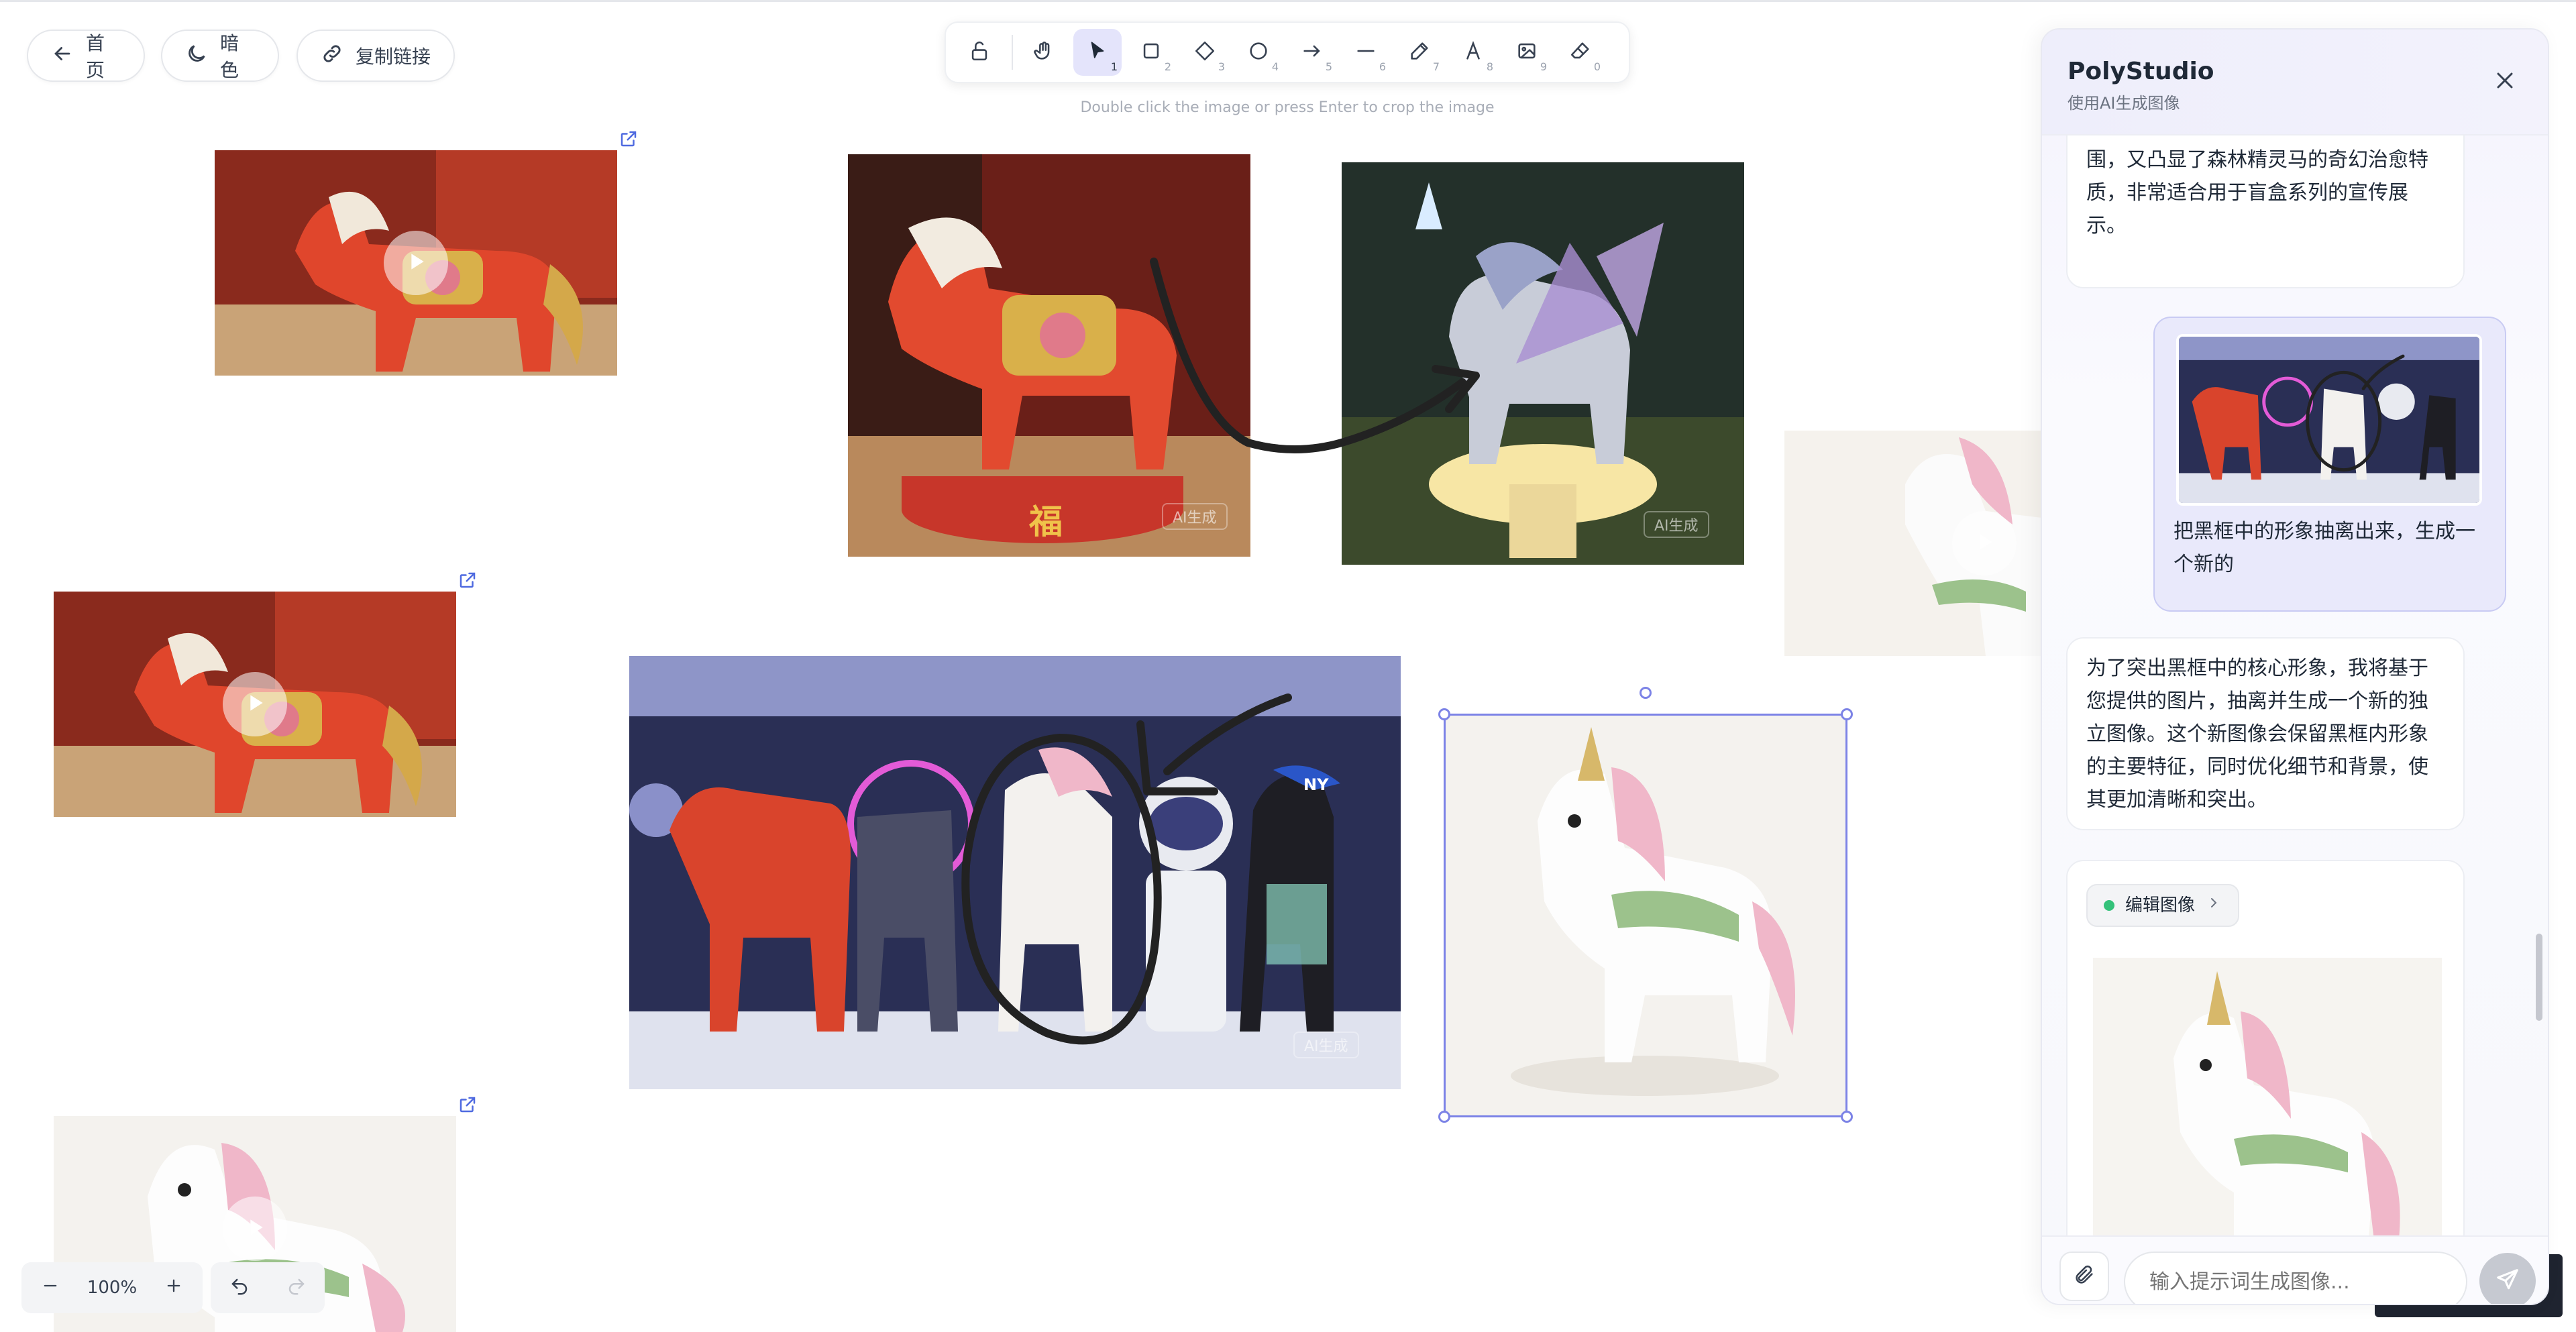 This screenshot has height=1332, width=2576. I want to click on tool-number: 6, so click(1382, 66).